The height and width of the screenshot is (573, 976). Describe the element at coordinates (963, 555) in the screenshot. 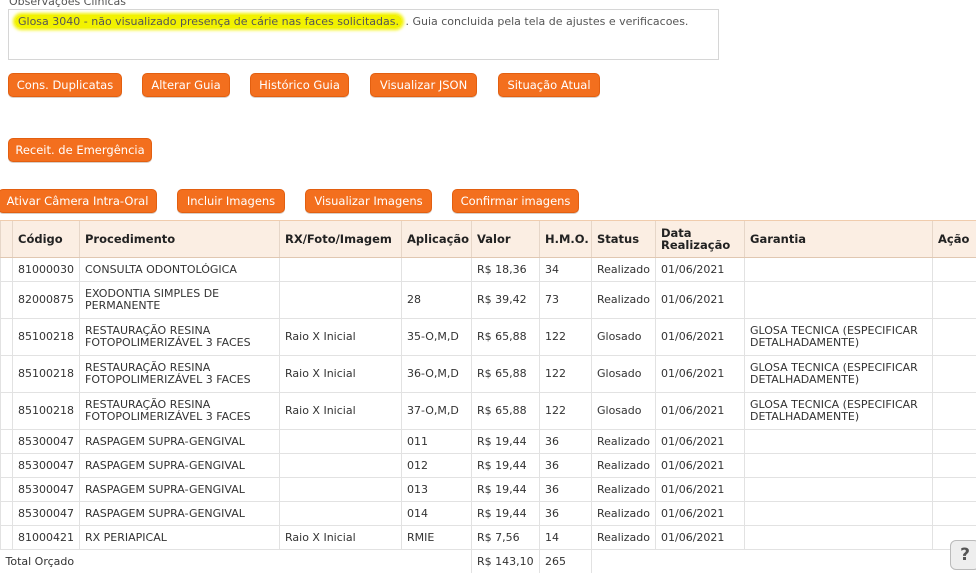

I see `help-button: ?` at that location.